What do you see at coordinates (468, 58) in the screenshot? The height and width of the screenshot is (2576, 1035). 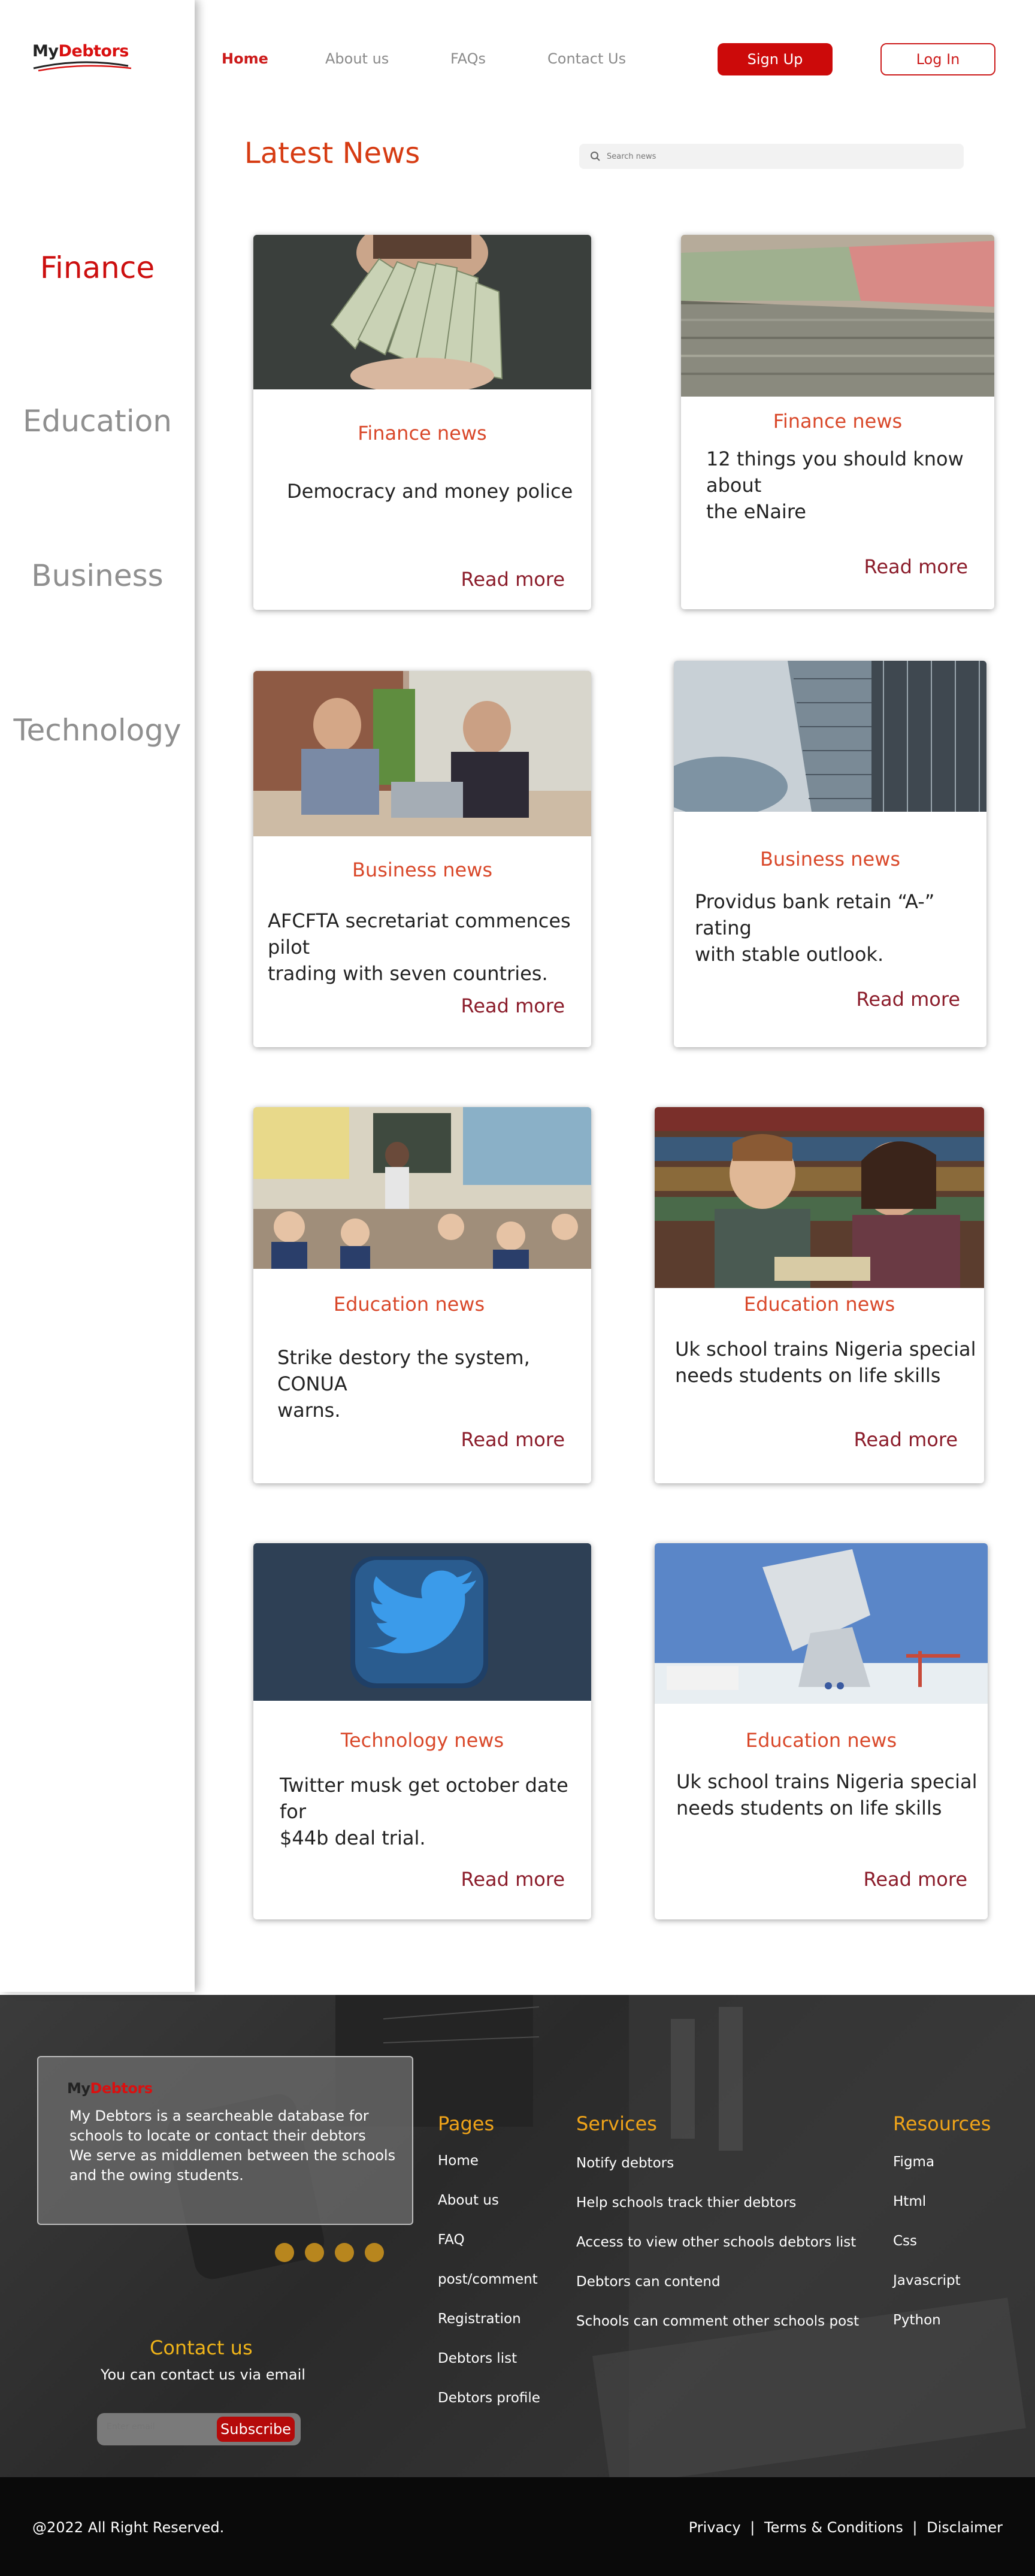 I see `nav-faqs: FAQs` at bounding box center [468, 58].